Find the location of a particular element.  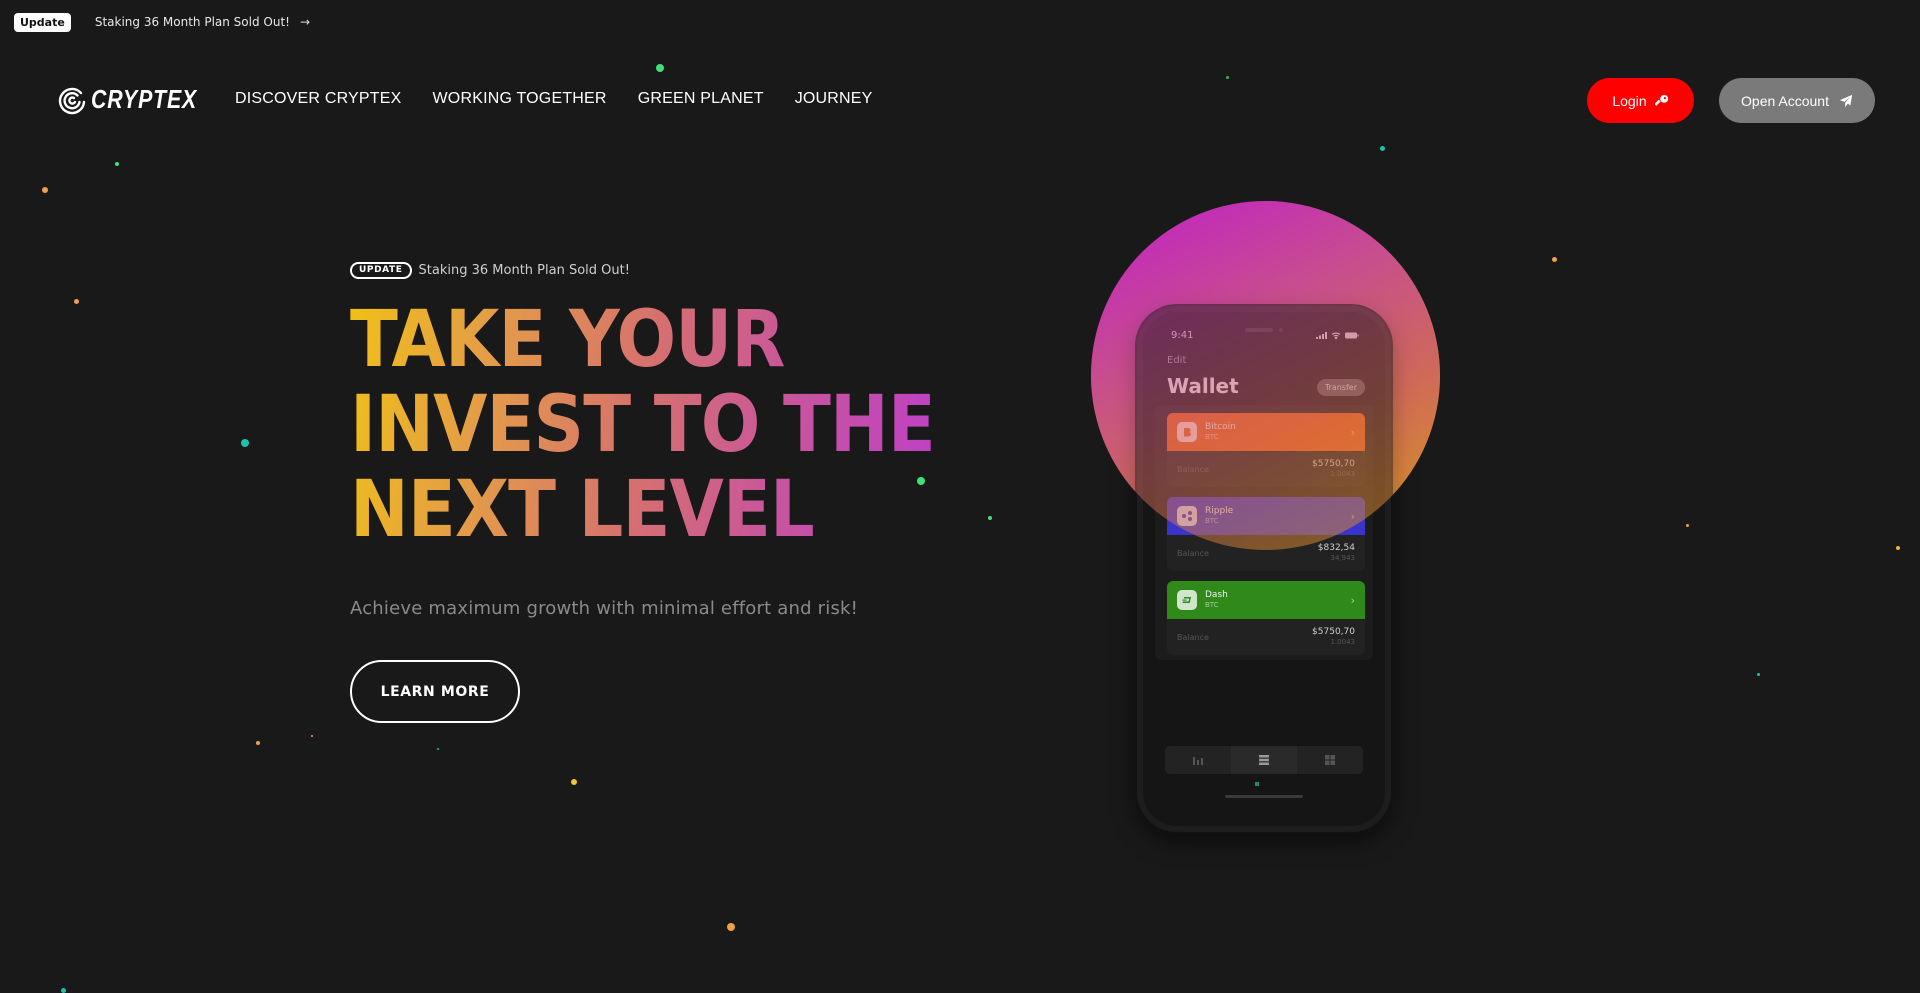

login-label: Login is located at coordinates (1629, 100).